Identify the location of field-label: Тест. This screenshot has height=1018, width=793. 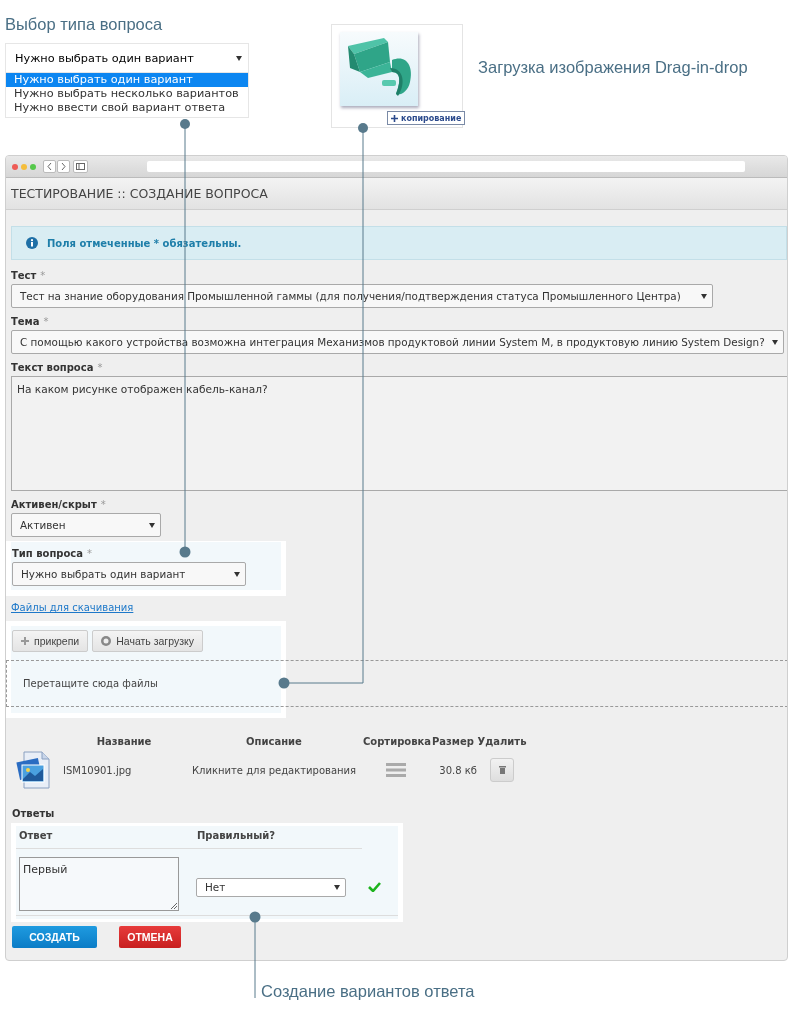
(24, 275).